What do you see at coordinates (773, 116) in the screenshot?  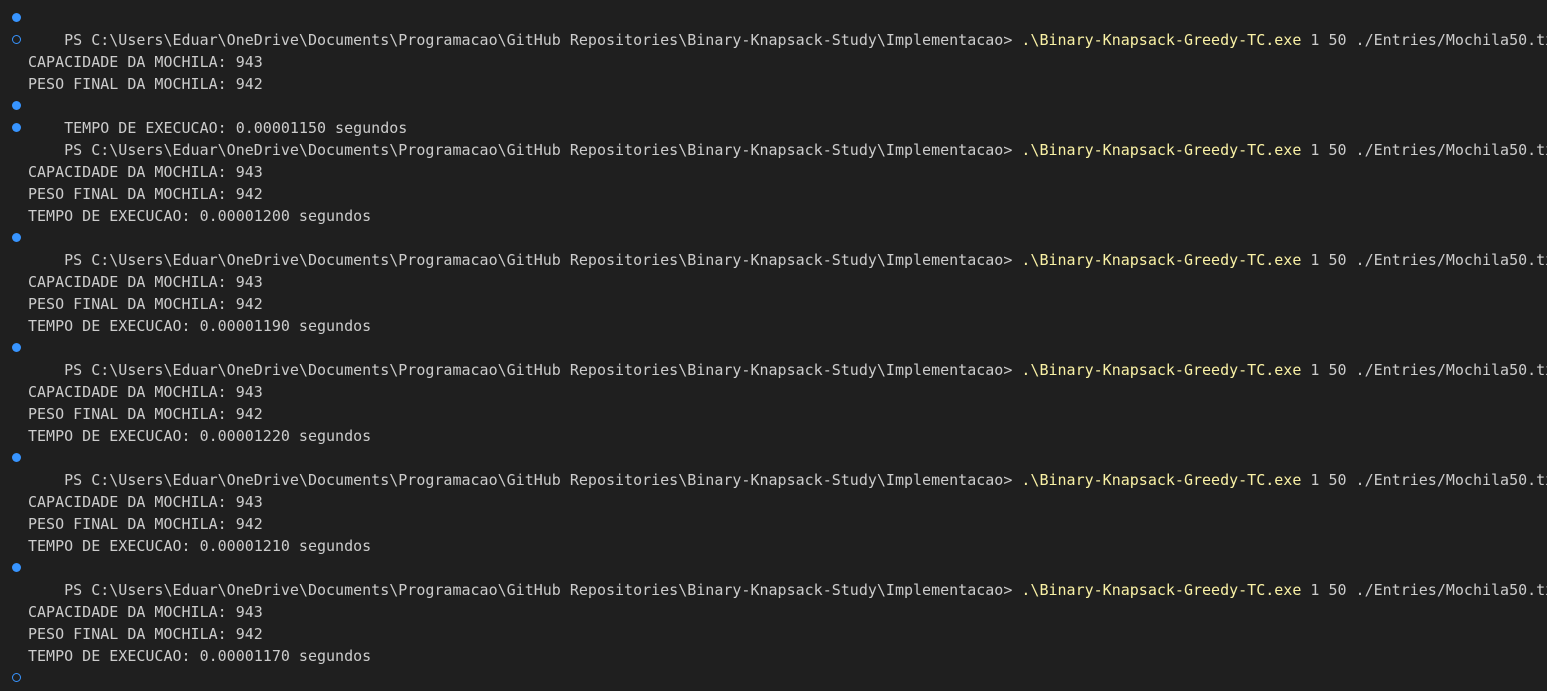 I see `output-tempo-line: TEMPO DE EXECUCAO: 0.00001150 segundos` at bounding box center [773, 116].